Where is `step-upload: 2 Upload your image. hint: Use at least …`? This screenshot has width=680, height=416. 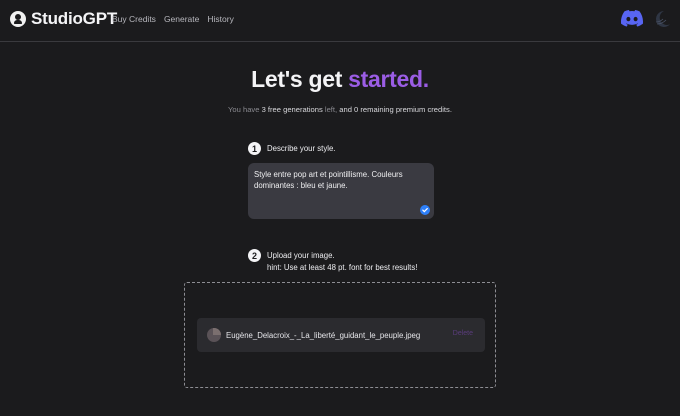
step-upload: 2 Upload your image. hint: Use at least … is located at coordinates (332, 261).